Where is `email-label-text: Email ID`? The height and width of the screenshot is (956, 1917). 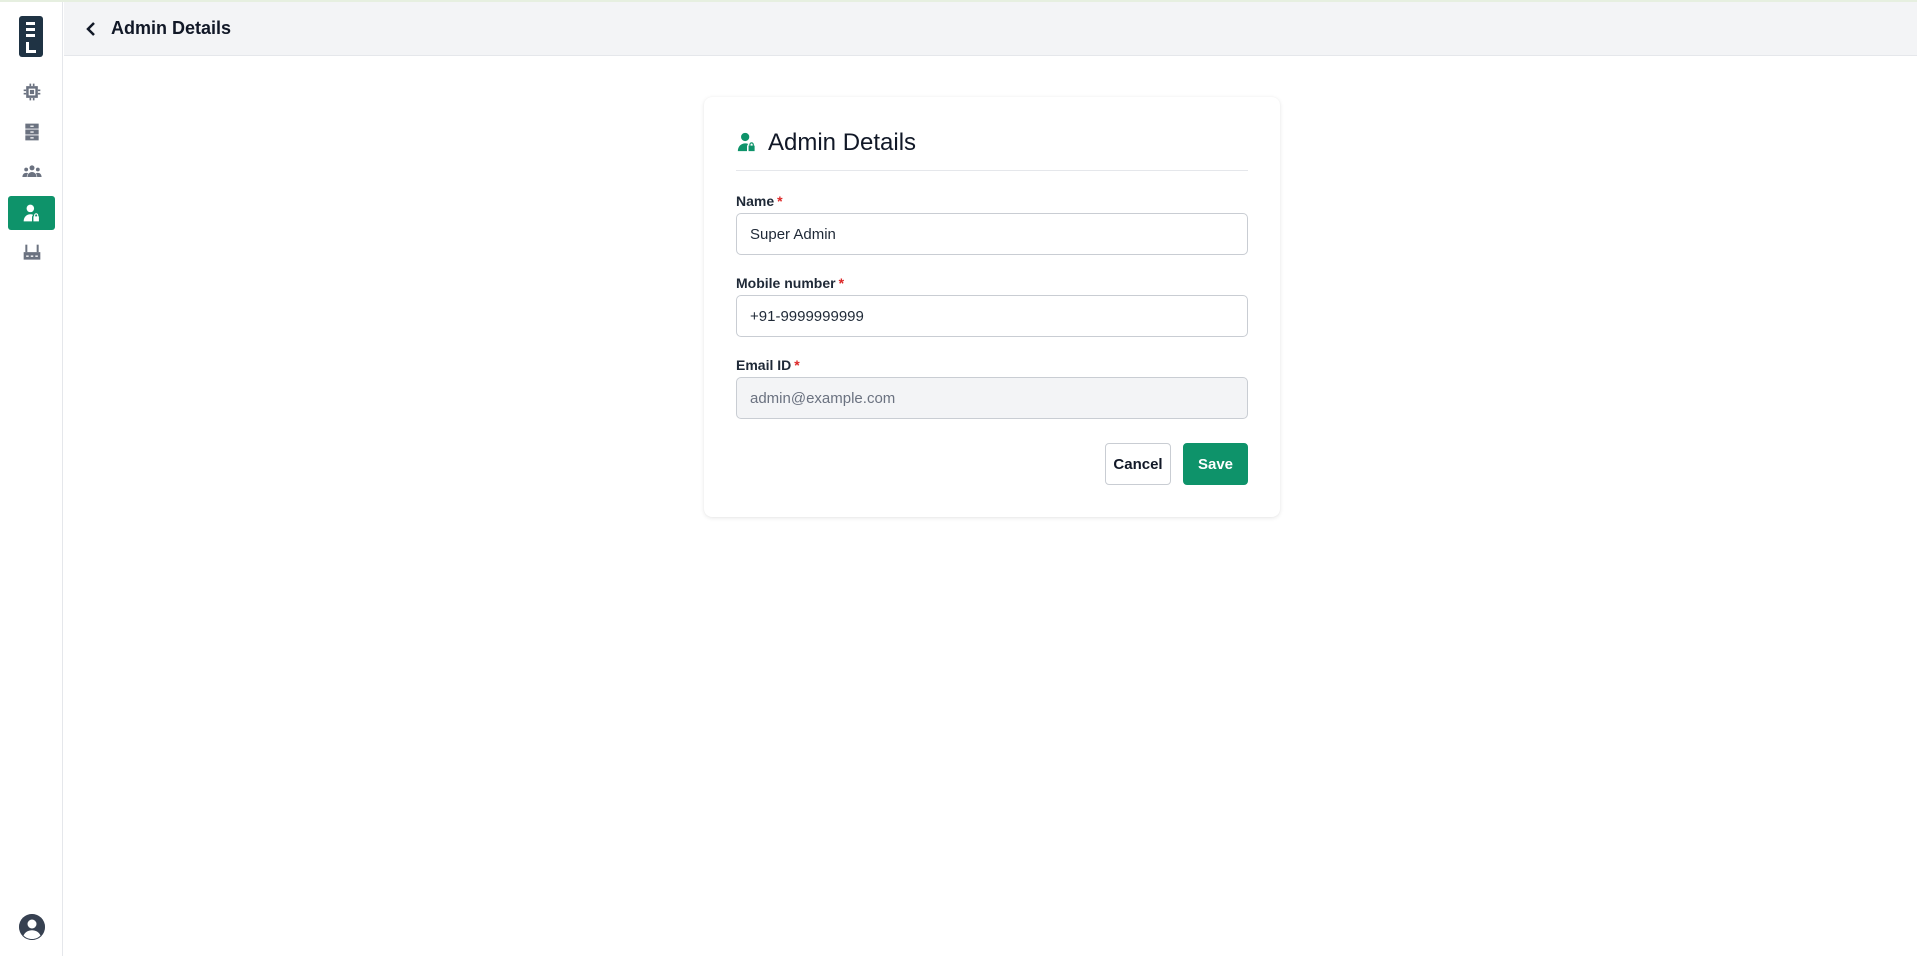
email-label-text: Email ID is located at coordinates (764, 365).